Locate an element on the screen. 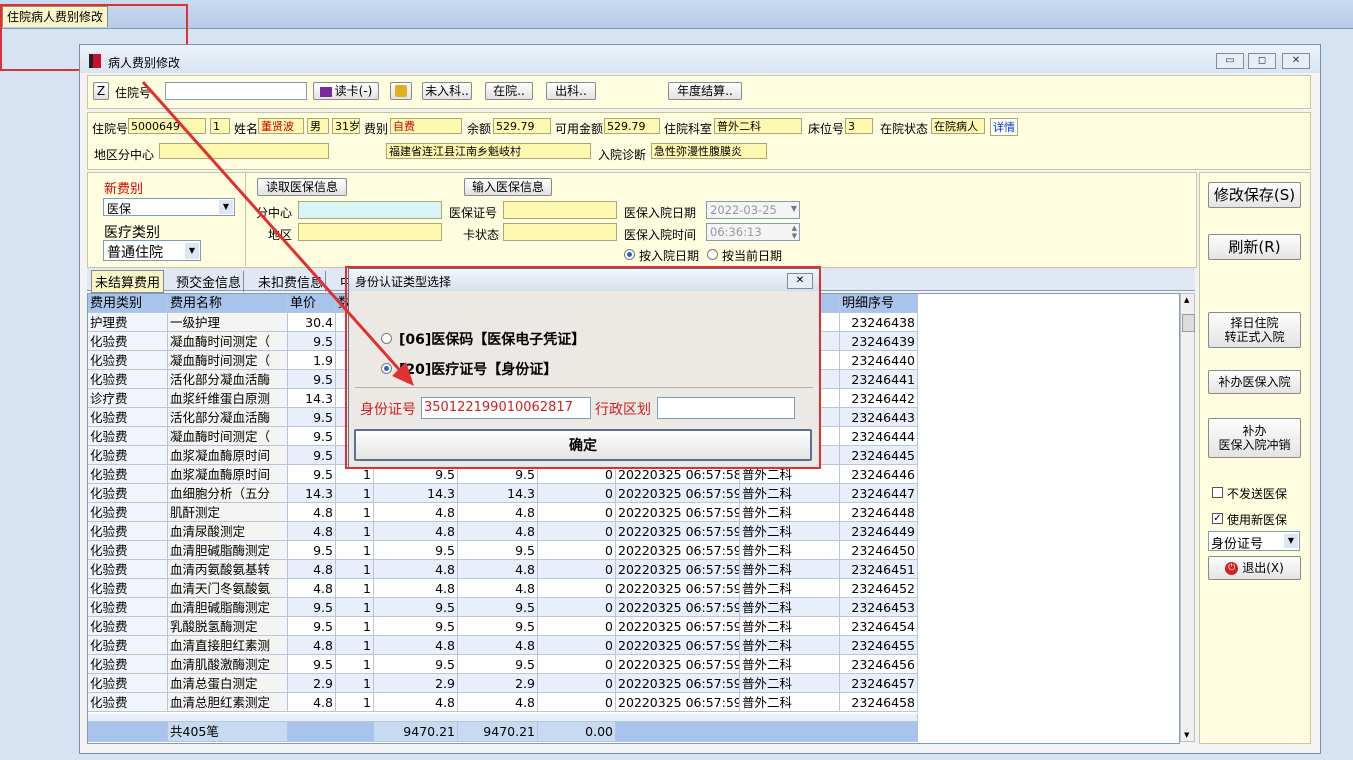 This screenshot has height=760, width=1353. annotation-arrow is located at coordinates (277, 233).